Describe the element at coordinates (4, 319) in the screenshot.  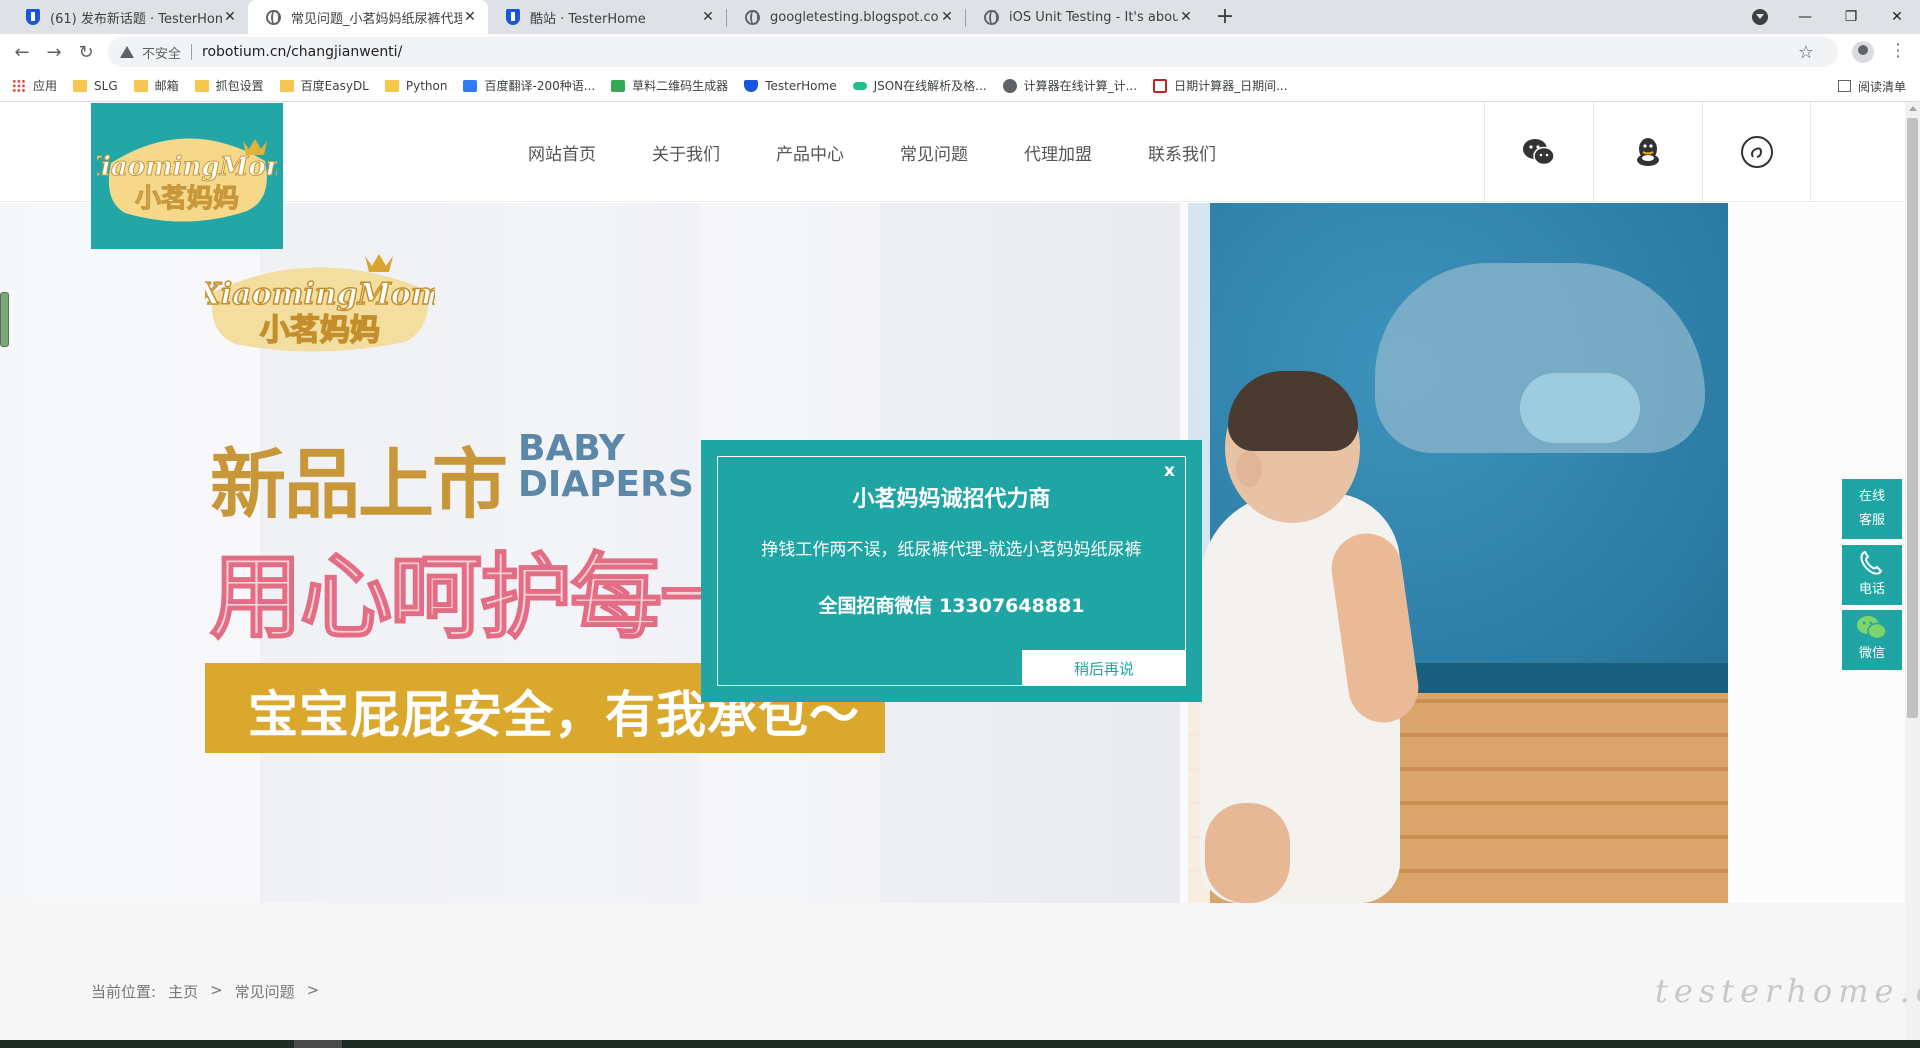
I see `left-edge-widget` at that location.